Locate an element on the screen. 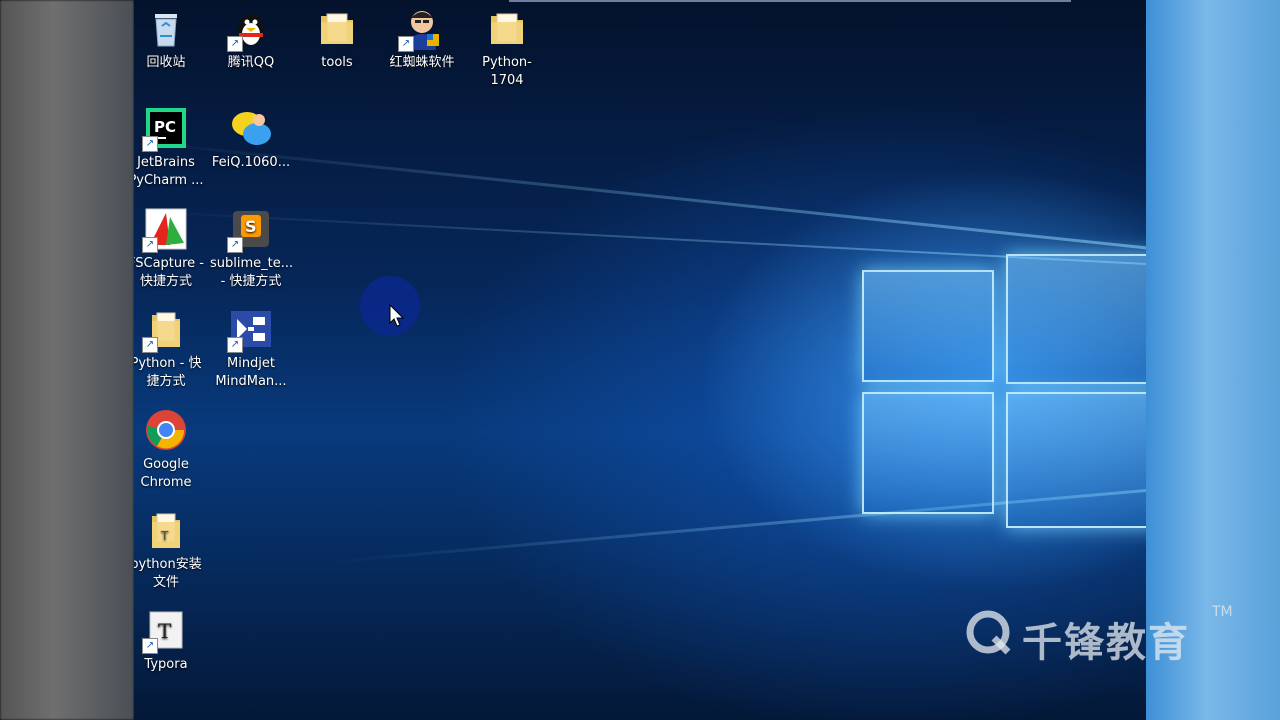 The height and width of the screenshot is (720, 1280). desktop-icon-python-shortcut: ↗ Python - 快 捷方式 is located at coordinates (170, 349).